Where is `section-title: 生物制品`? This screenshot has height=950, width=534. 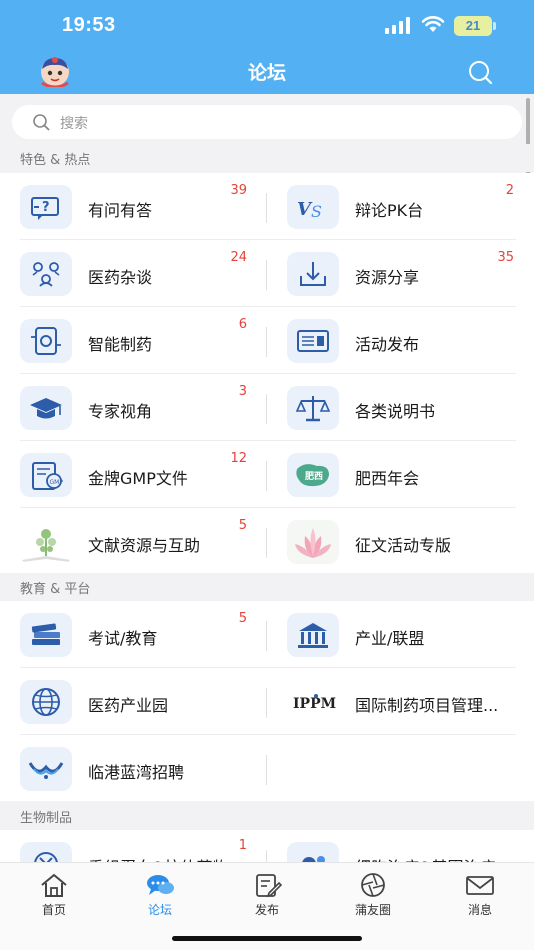
section-title: 生物制品 is located at coordinates (46, 818).